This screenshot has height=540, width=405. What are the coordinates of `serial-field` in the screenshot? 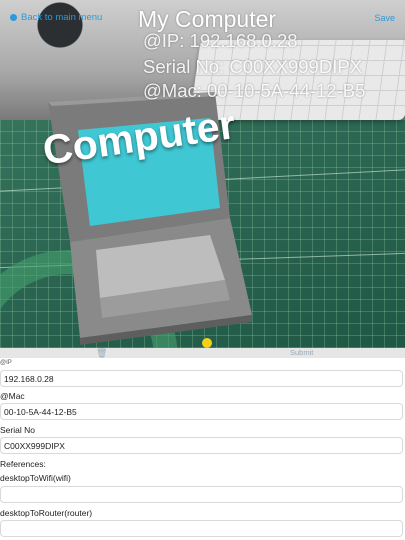 It's located at (201, 445).